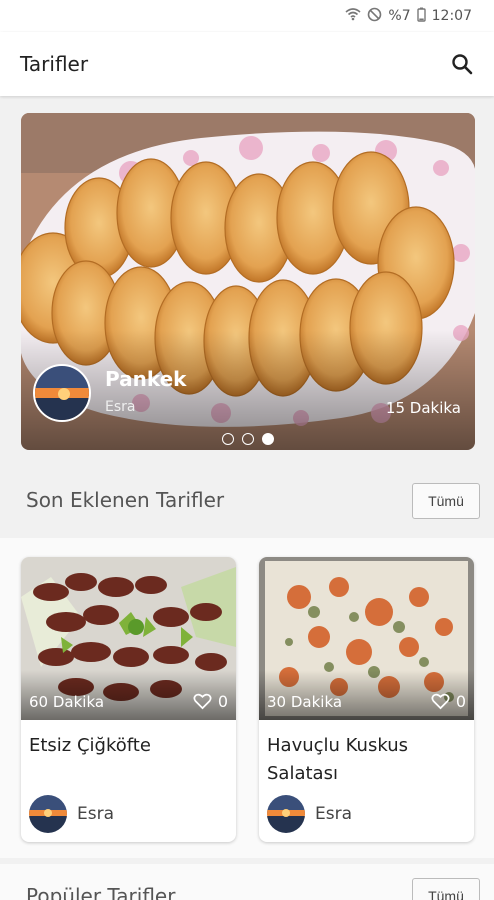  What do you see at coordinates (67, 702) in the screenshot?
I see `recipe-duration: 60 Dakika` at bounding box center [67, 702].